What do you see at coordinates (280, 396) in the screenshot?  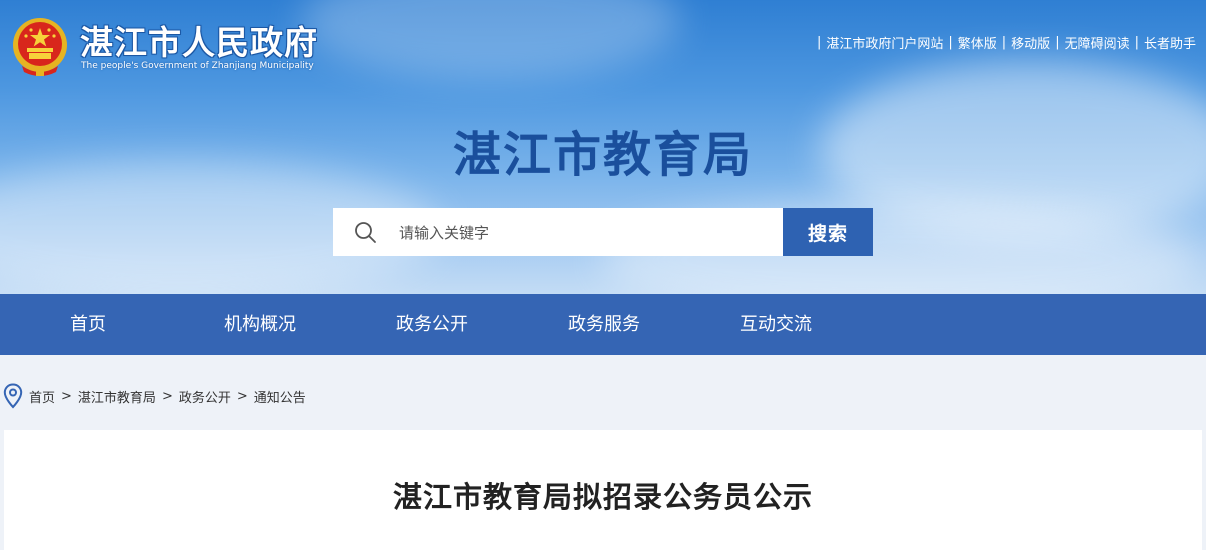 I see `breadcrumb-notices: 通知公告` at bounding box center [280, 396].